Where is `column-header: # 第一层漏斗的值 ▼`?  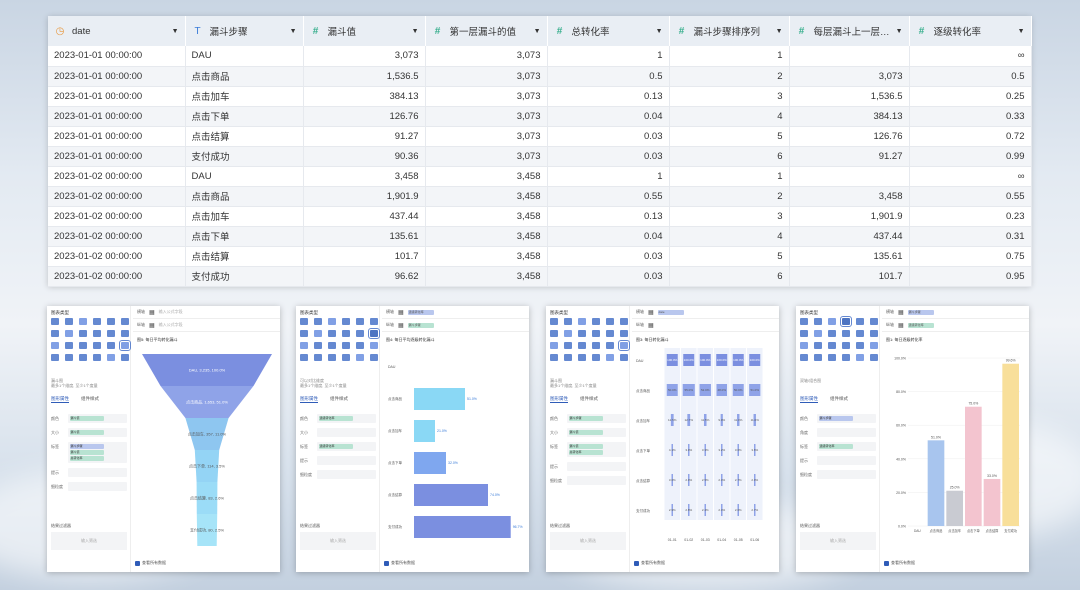 column-header: # 第一层漏斗的值 ▼ is located at coordinates (486, 31).